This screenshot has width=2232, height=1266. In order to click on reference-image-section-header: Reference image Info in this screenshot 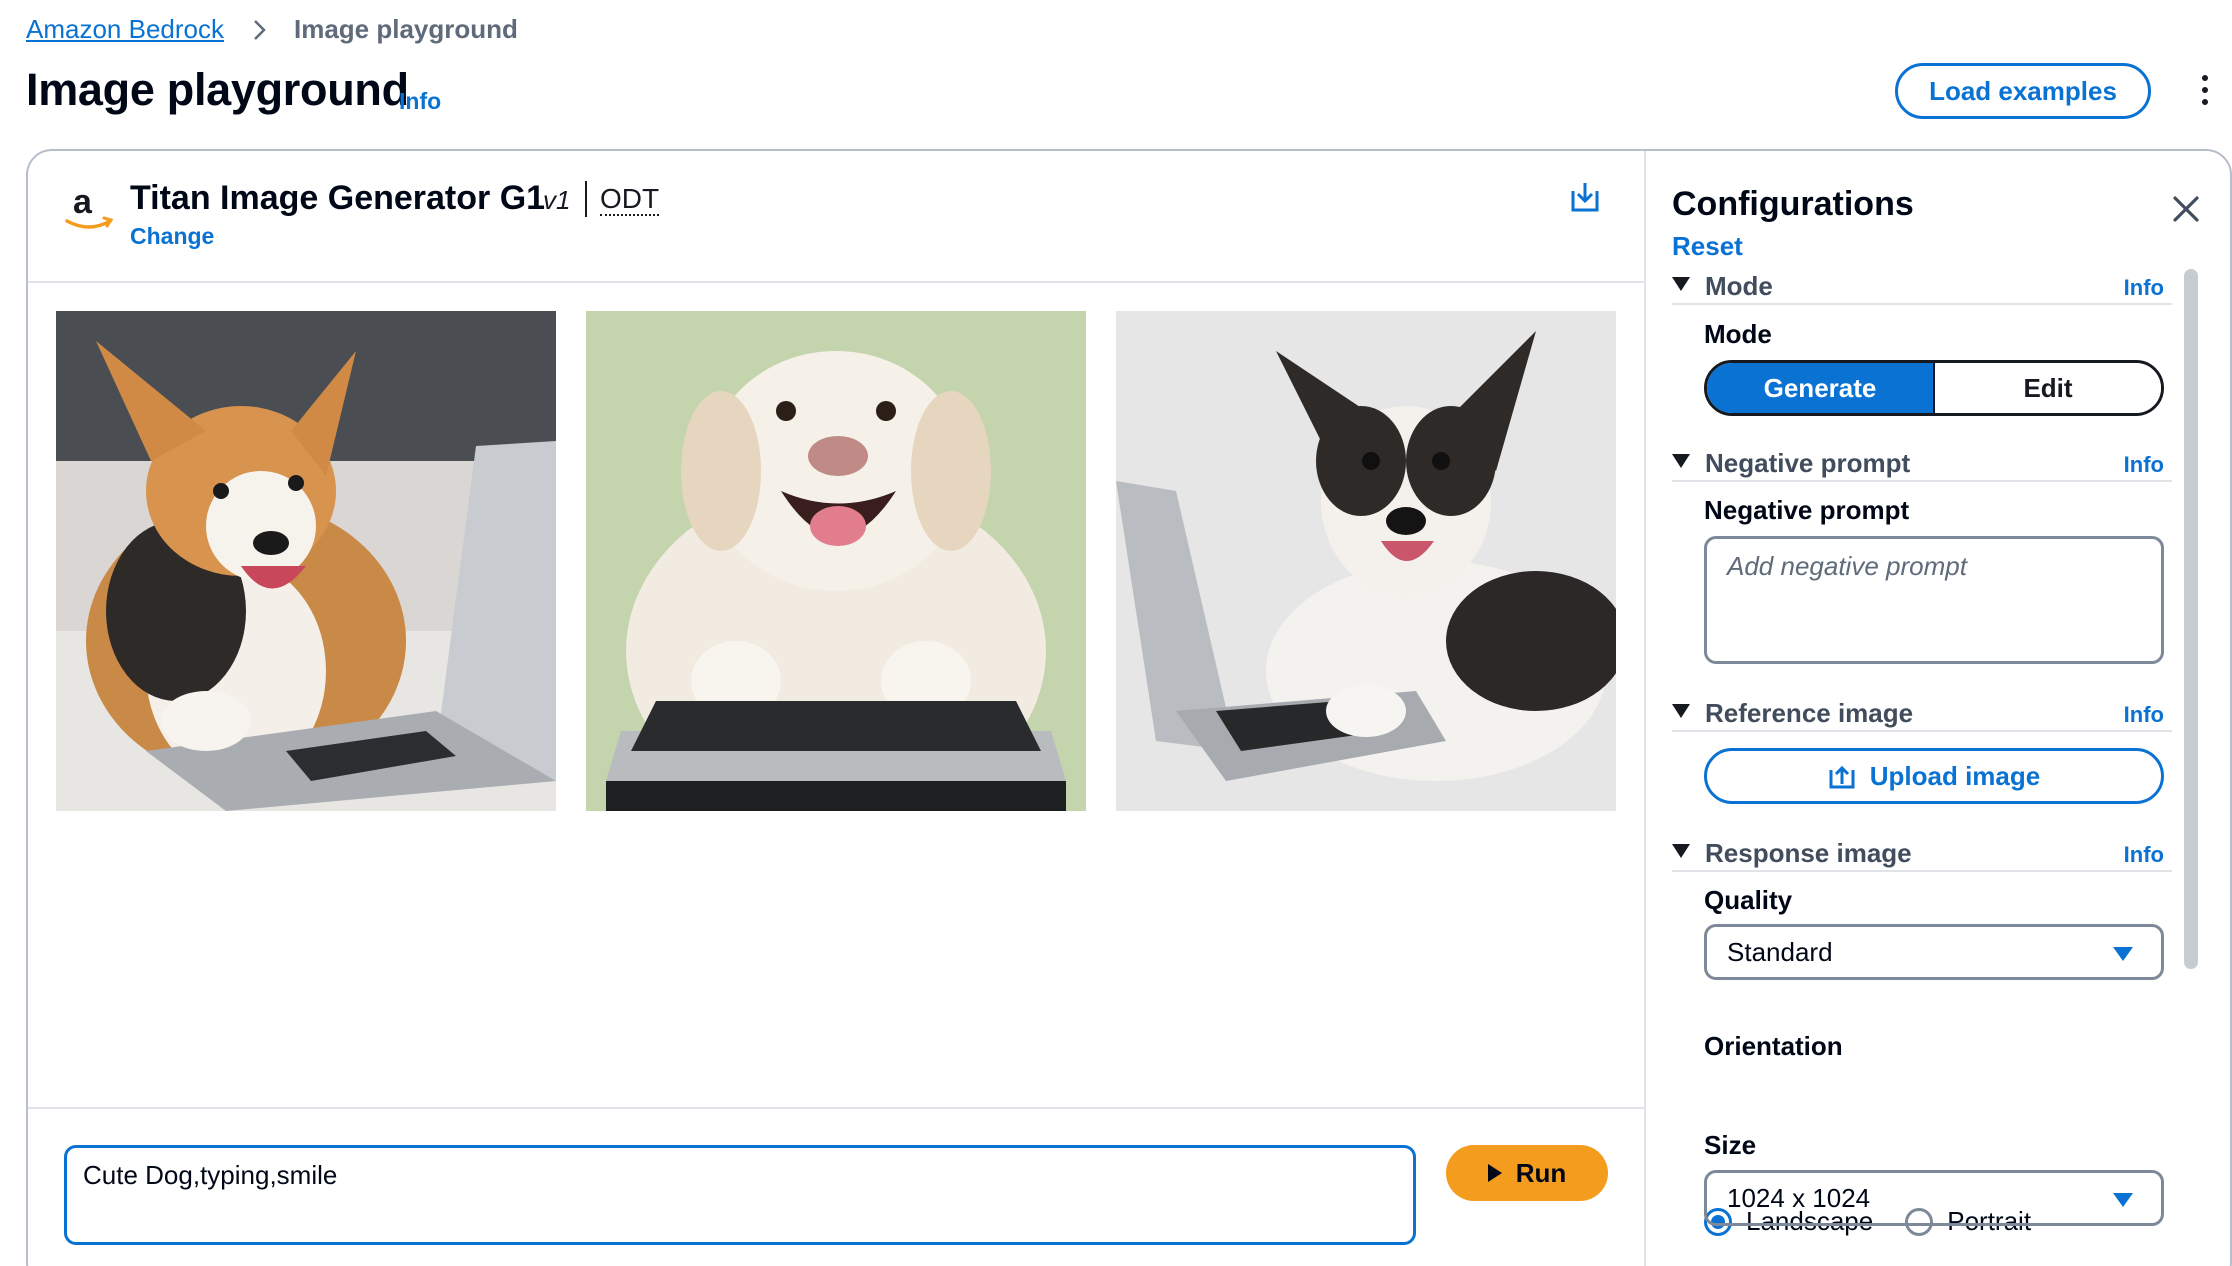, I will do `click(1922, 714)`.